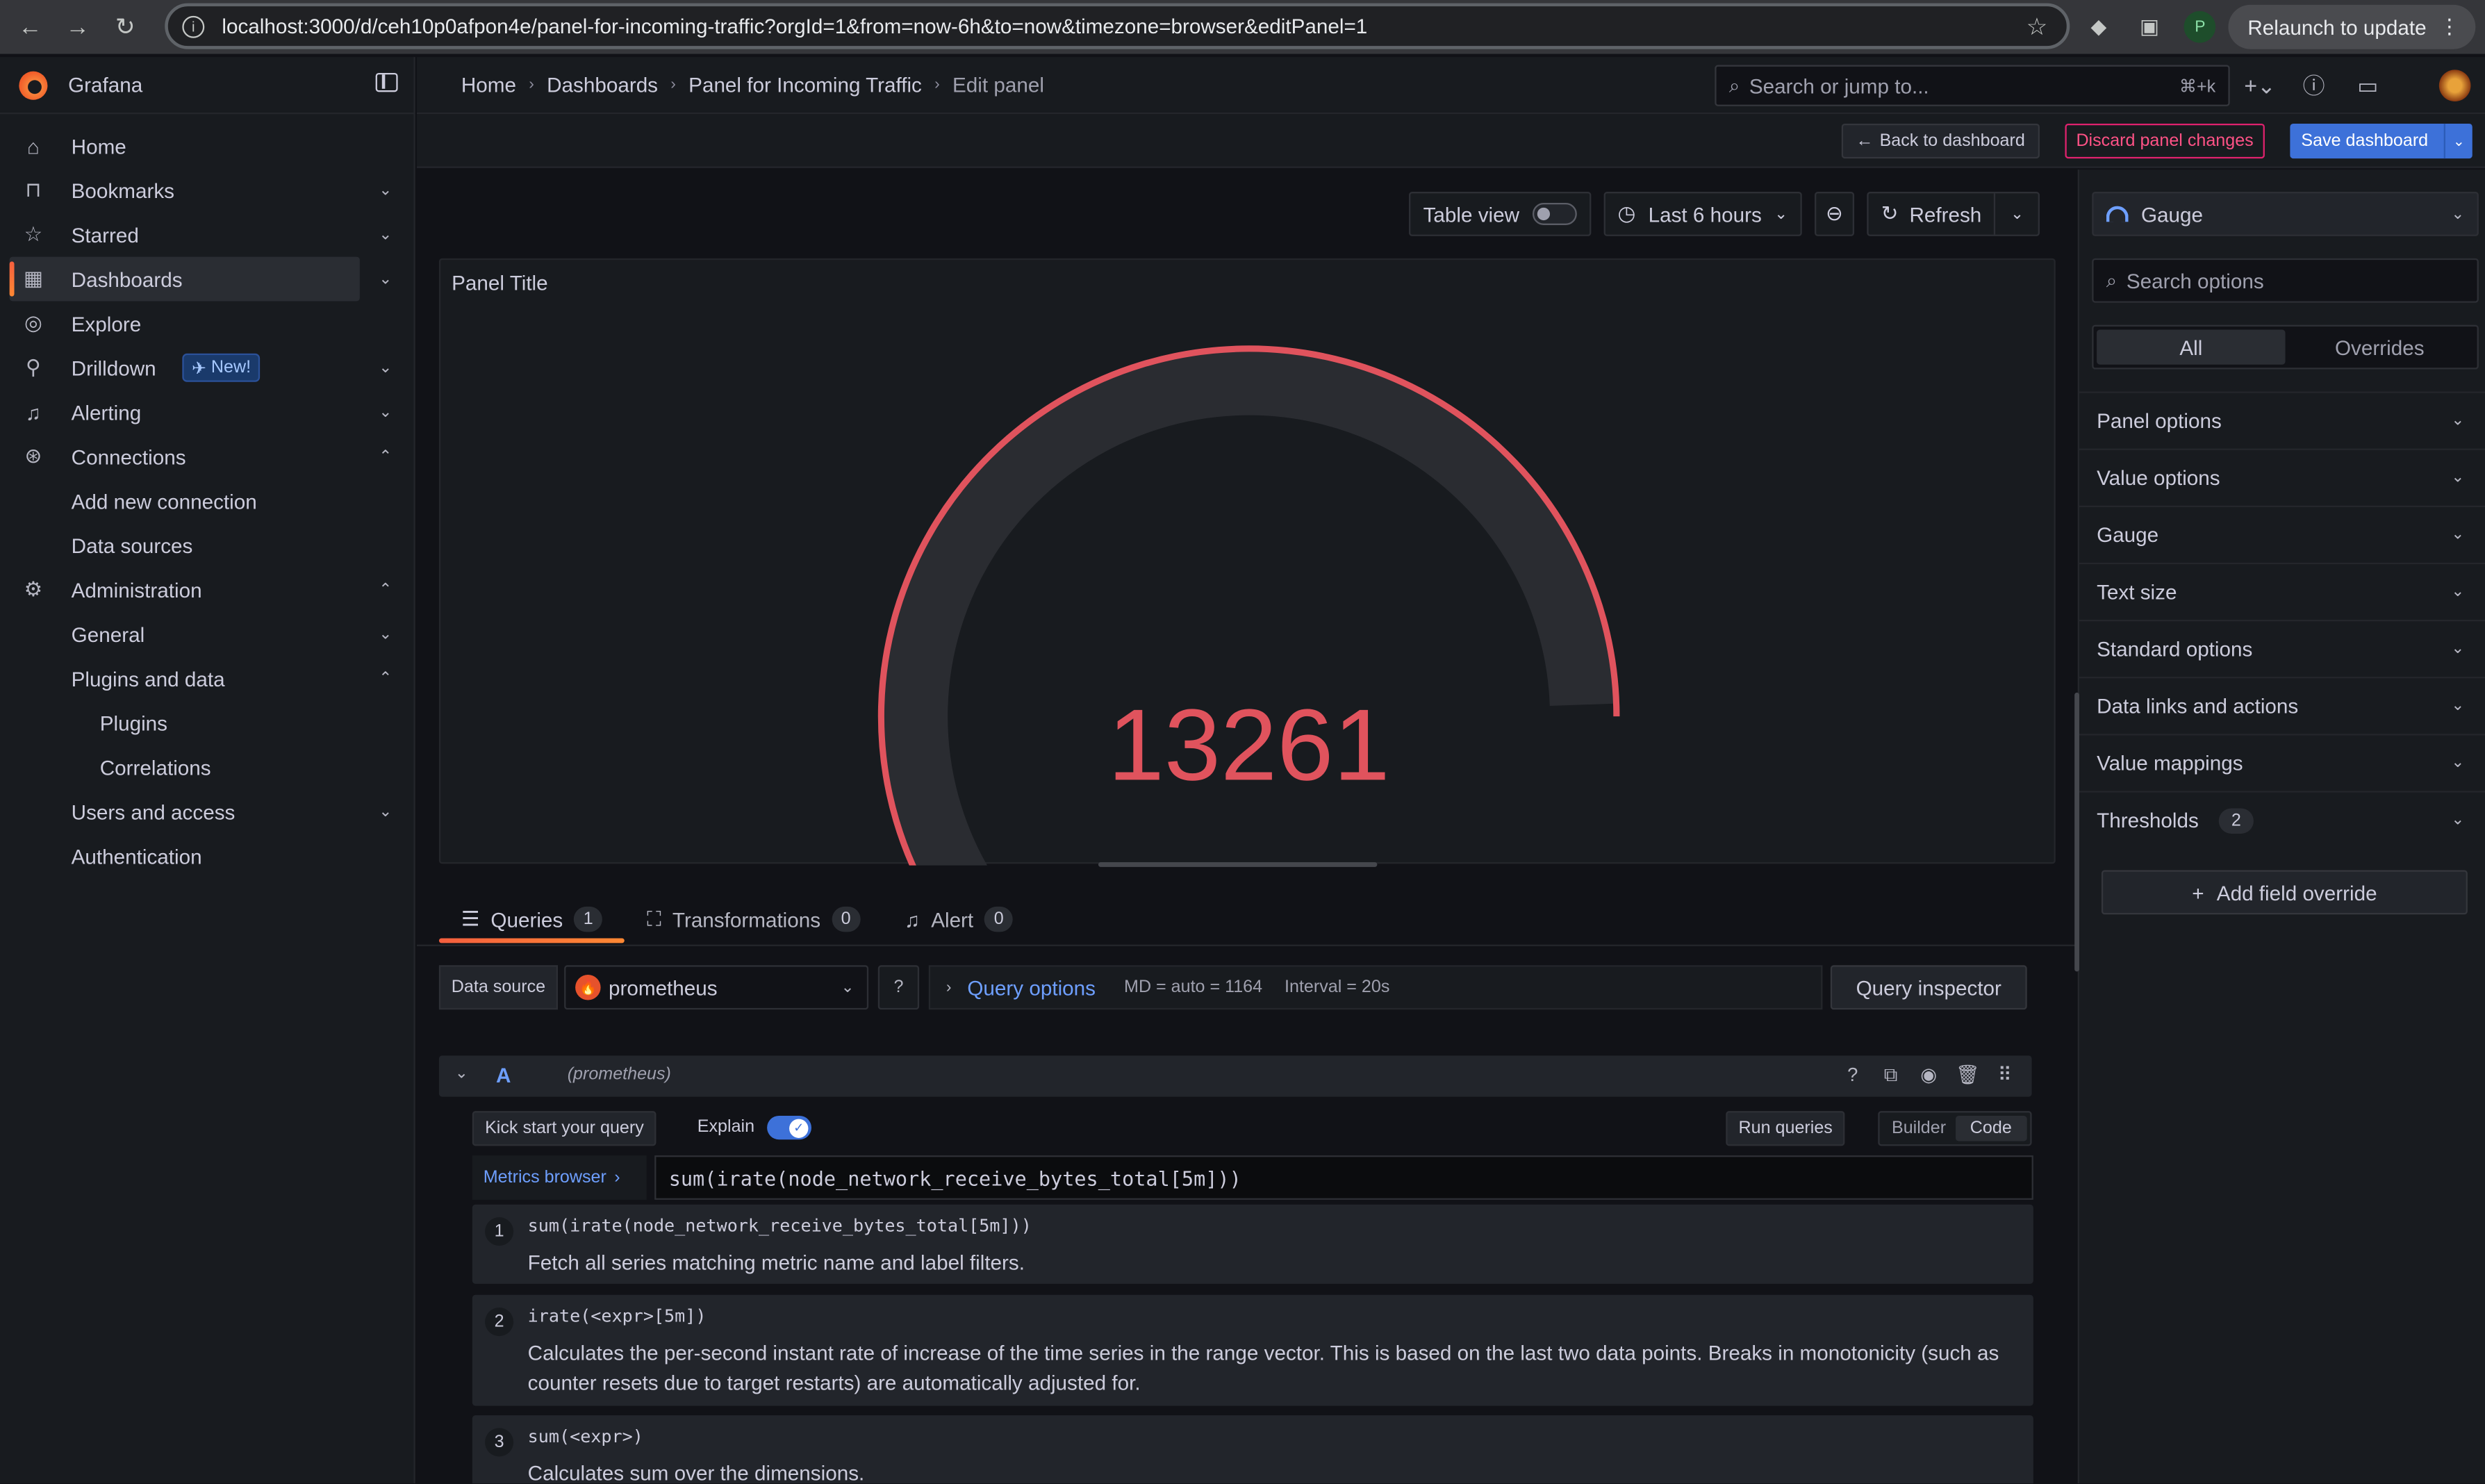  Describe the element at coordinates (2282, 705) in the screenshot. I see `section-data-links: Data links and actions ⌄` at that location.